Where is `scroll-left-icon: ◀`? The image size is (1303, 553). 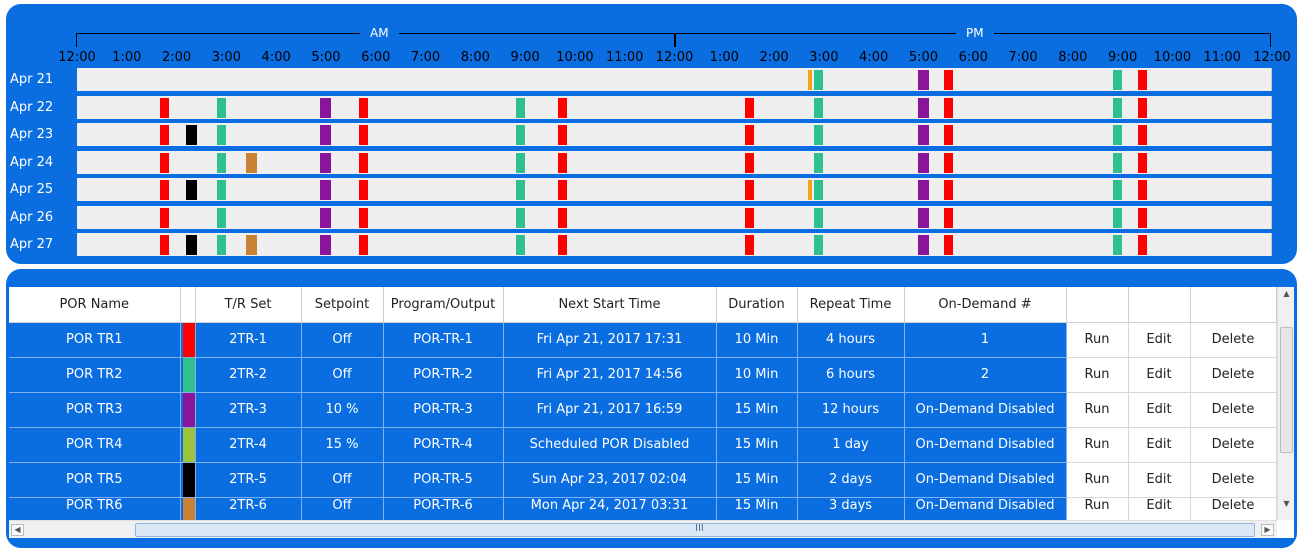 scroll-left-icon: ◀ is located at coordinates (17, 530).